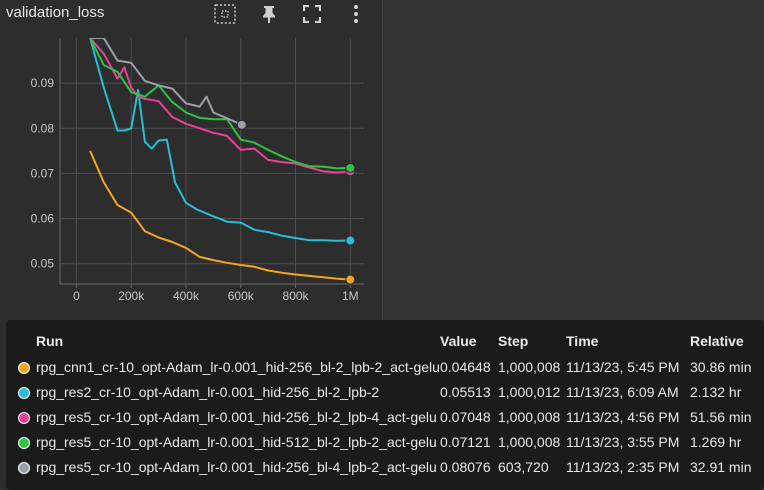 This screenshot has width=764, height=490. What do you see at coordinates (721, 466) in the screenshot?
I see `run-relative: 32.91 min` at bounding box center [721, 466].